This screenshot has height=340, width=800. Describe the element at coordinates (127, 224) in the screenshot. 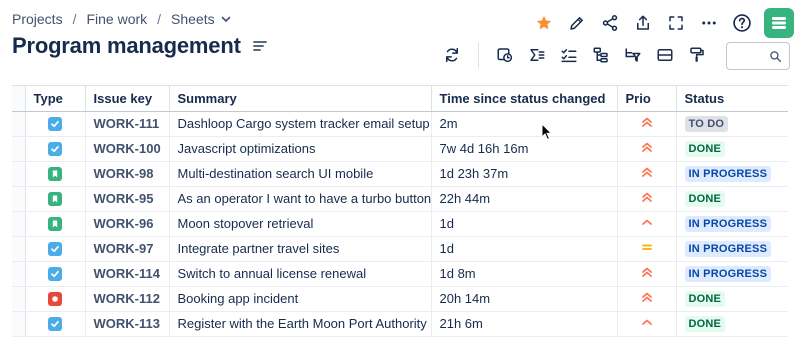

I see `issue-key-cell: WORK-96` at that location.